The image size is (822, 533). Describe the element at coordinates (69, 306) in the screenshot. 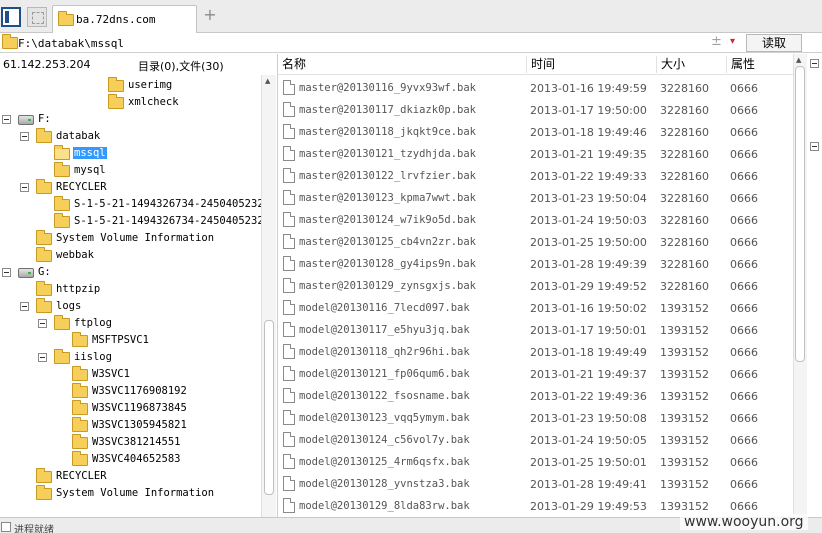

I see `tree-node-label: logs` at that location.